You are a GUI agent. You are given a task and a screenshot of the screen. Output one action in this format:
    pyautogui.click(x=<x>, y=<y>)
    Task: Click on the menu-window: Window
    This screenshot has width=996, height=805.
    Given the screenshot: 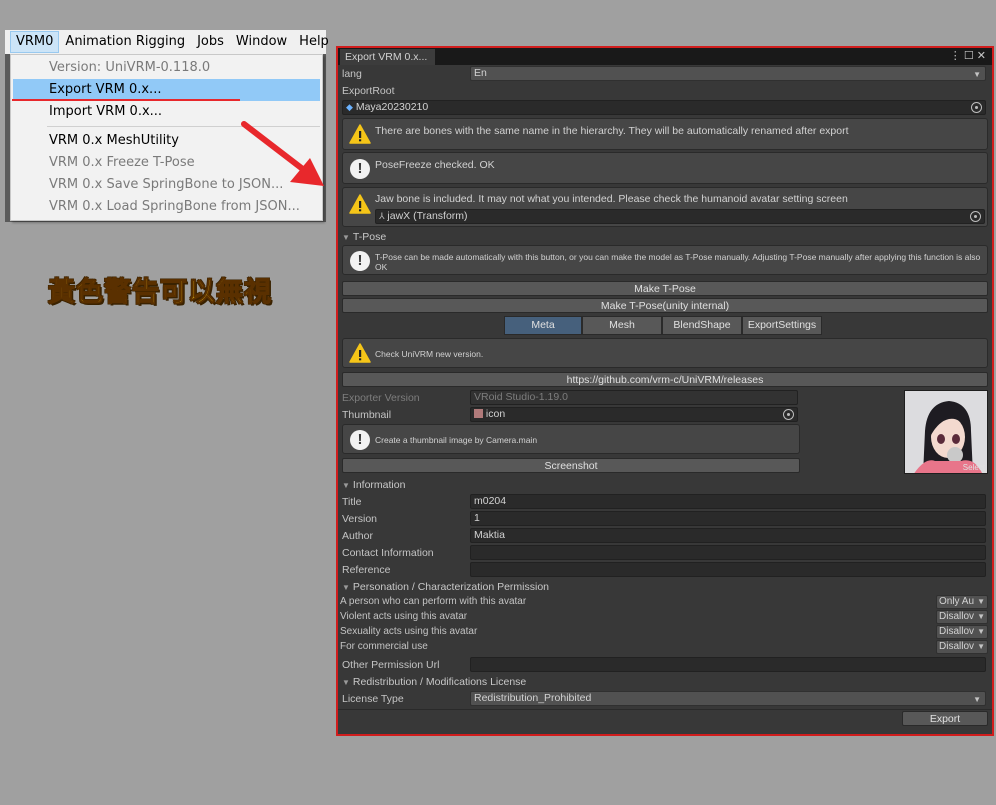 What is the action you would take?
    pyautogui.click(x=261, y=42)
    